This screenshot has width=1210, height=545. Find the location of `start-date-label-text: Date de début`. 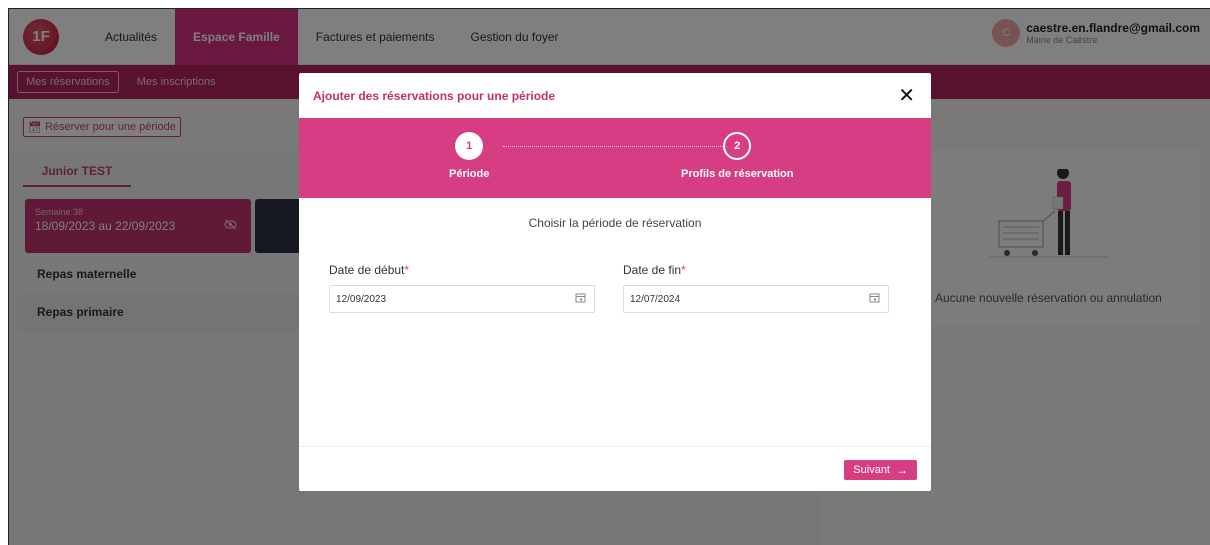

start-date-label-text: Date de début is located at coordinates (367, 270).